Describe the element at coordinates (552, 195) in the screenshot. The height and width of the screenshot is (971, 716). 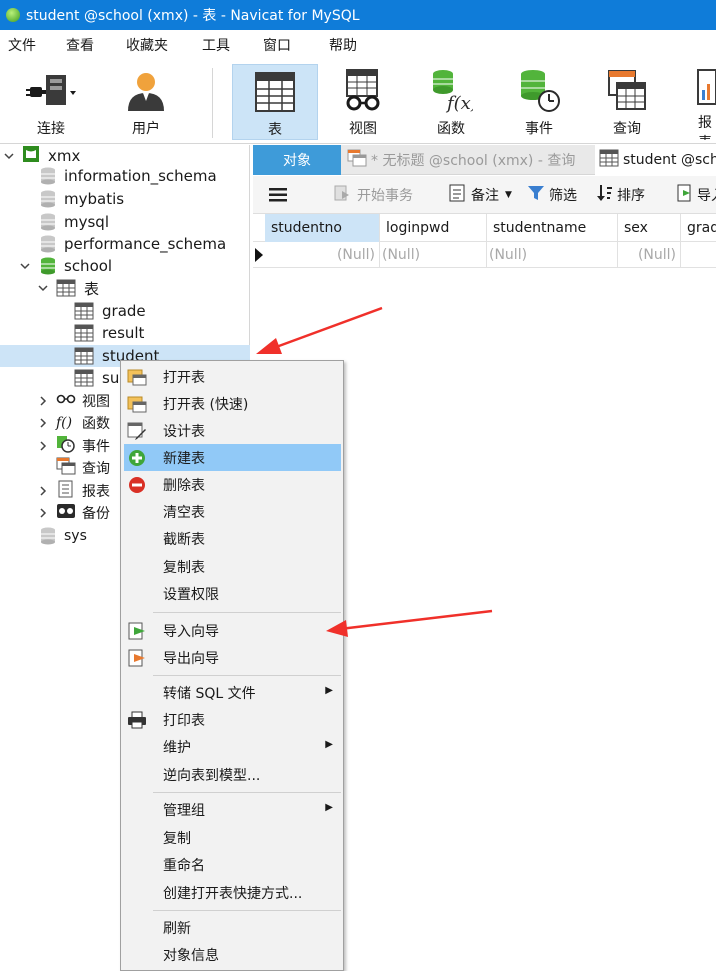
I see `filter-button: 筛选` at that location.